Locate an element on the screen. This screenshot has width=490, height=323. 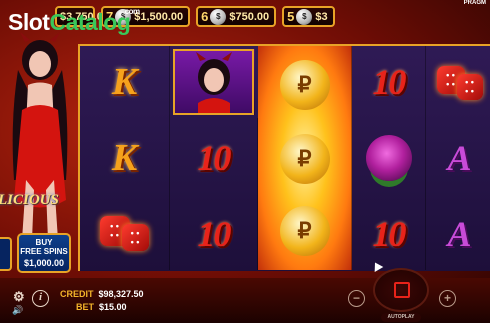
gear-icon: ⚙ is located at coordinates (19, 297).